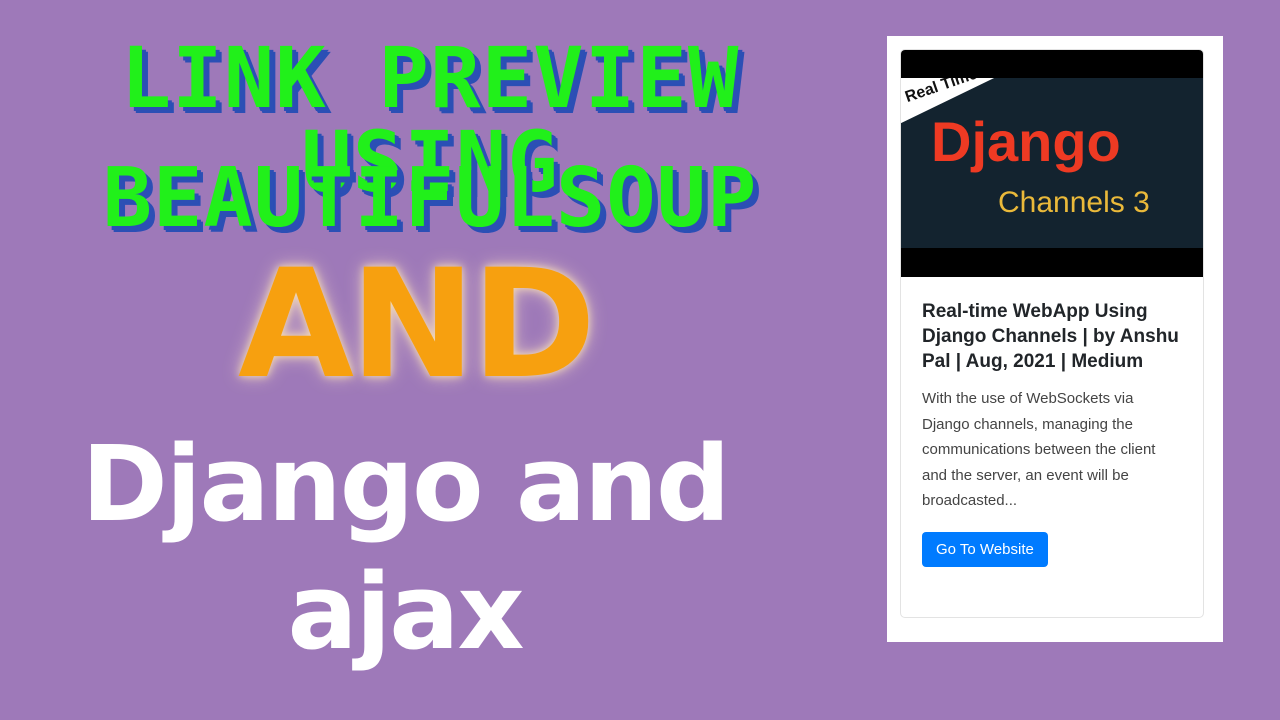 This screenshot has width=1280, height=720. Describe the element at coordinates (416, 325) in the screenshot. I see `headline-connector: AND` at that location.